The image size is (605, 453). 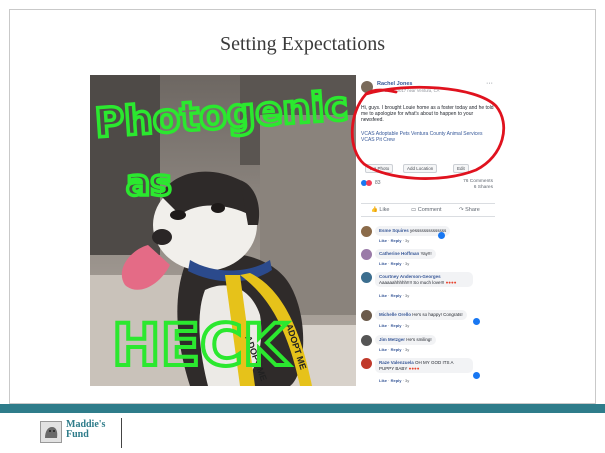 I want to click on comment-bubble: Jim Metzger He's smiling!, so click(x=405, y=340).